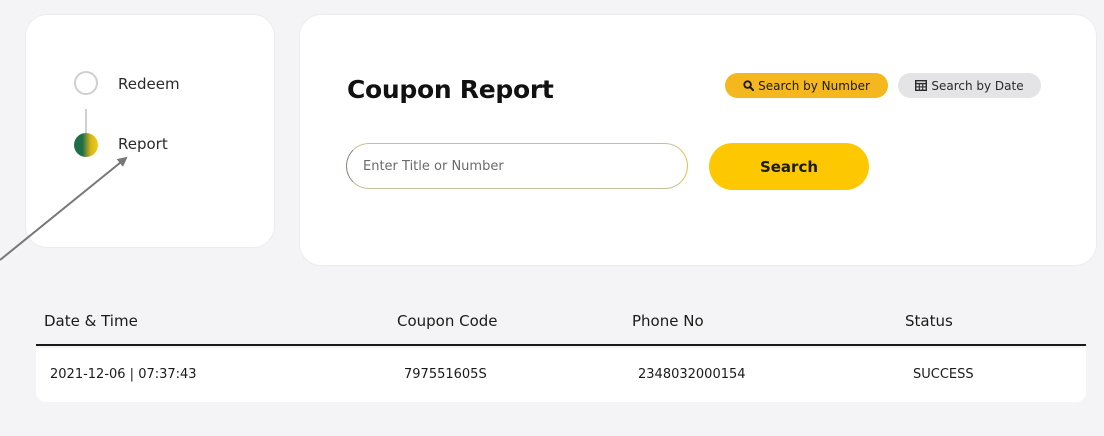 The image size is (1104, 436). Describe the element at coordinates (977, 85) in the screenshot. I see `search-by-date-label: Search by Date` at that location.